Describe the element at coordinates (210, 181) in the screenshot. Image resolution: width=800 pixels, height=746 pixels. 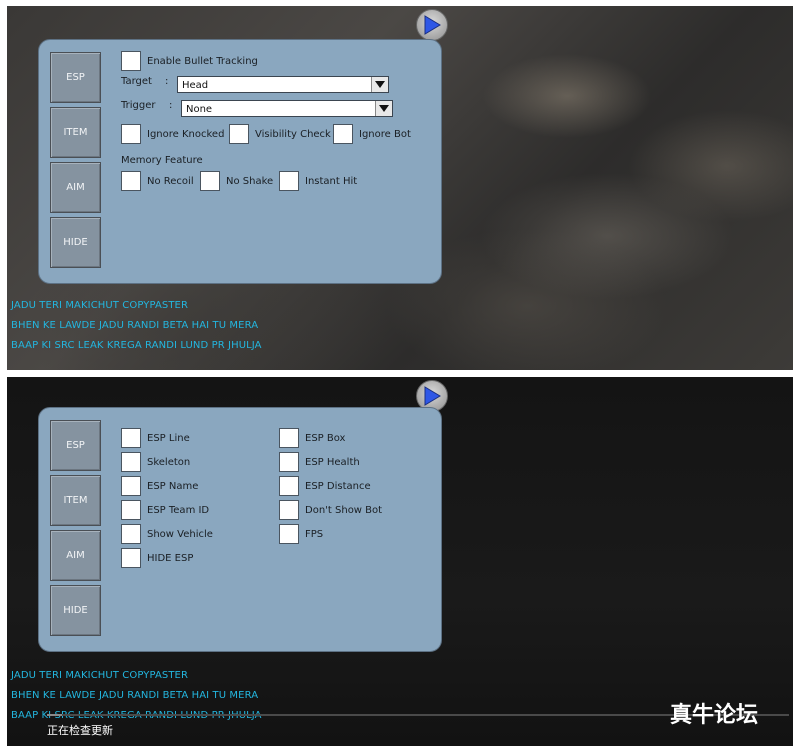
I see `no-shake-checkbox` at that location.